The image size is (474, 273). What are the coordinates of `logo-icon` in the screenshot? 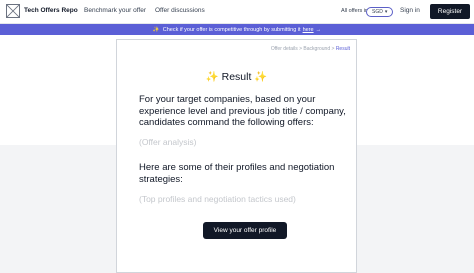 It's located at (13, 11).